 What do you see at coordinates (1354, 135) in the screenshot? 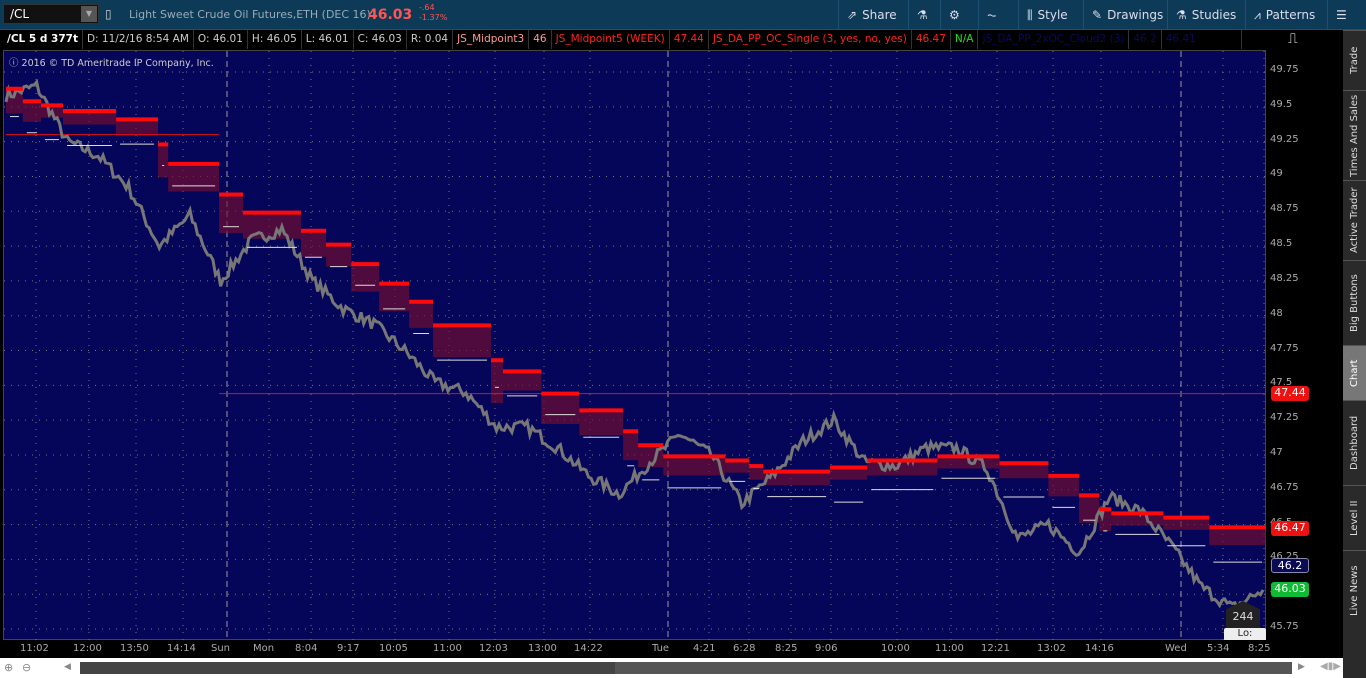
I see `tab-times-and-sales: Times And Sales` at bounding box center [1354, 135].